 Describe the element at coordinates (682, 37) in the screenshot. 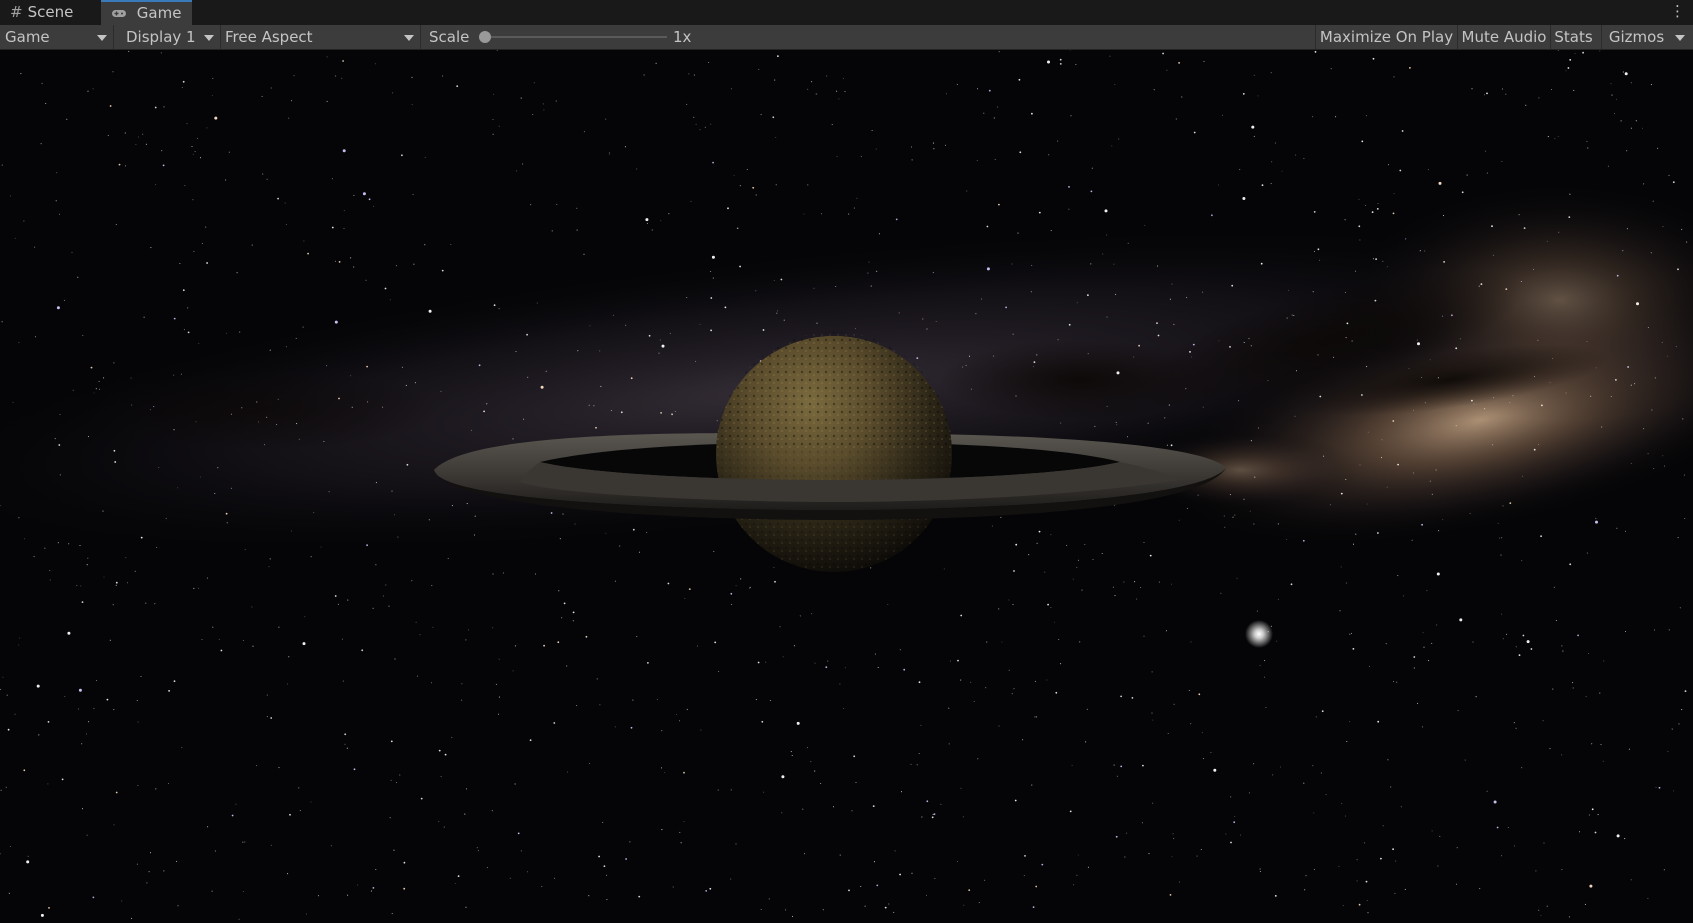

I see `scale-value: 1x` at that location.